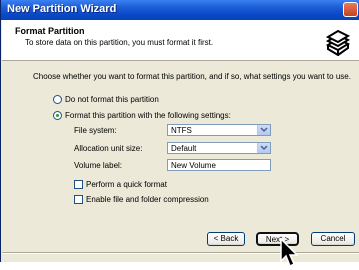 Image resolution: width=359 pixels, height=270 pixels. What do you see at coordinates (226, 239) in the screenshot?
I see `back-button: < Back` at bounding box center [226, 239].